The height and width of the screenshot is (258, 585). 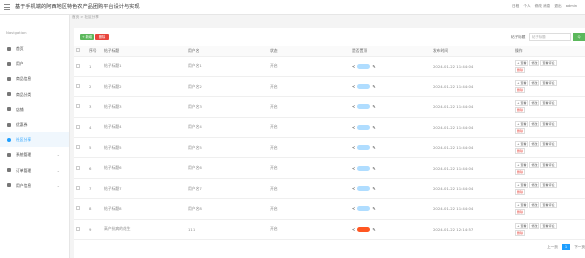 What do you see at coordinates (34, 63) in the screenshot?
I see `sidebar-item: 用户` at bounding box center [34, 63].